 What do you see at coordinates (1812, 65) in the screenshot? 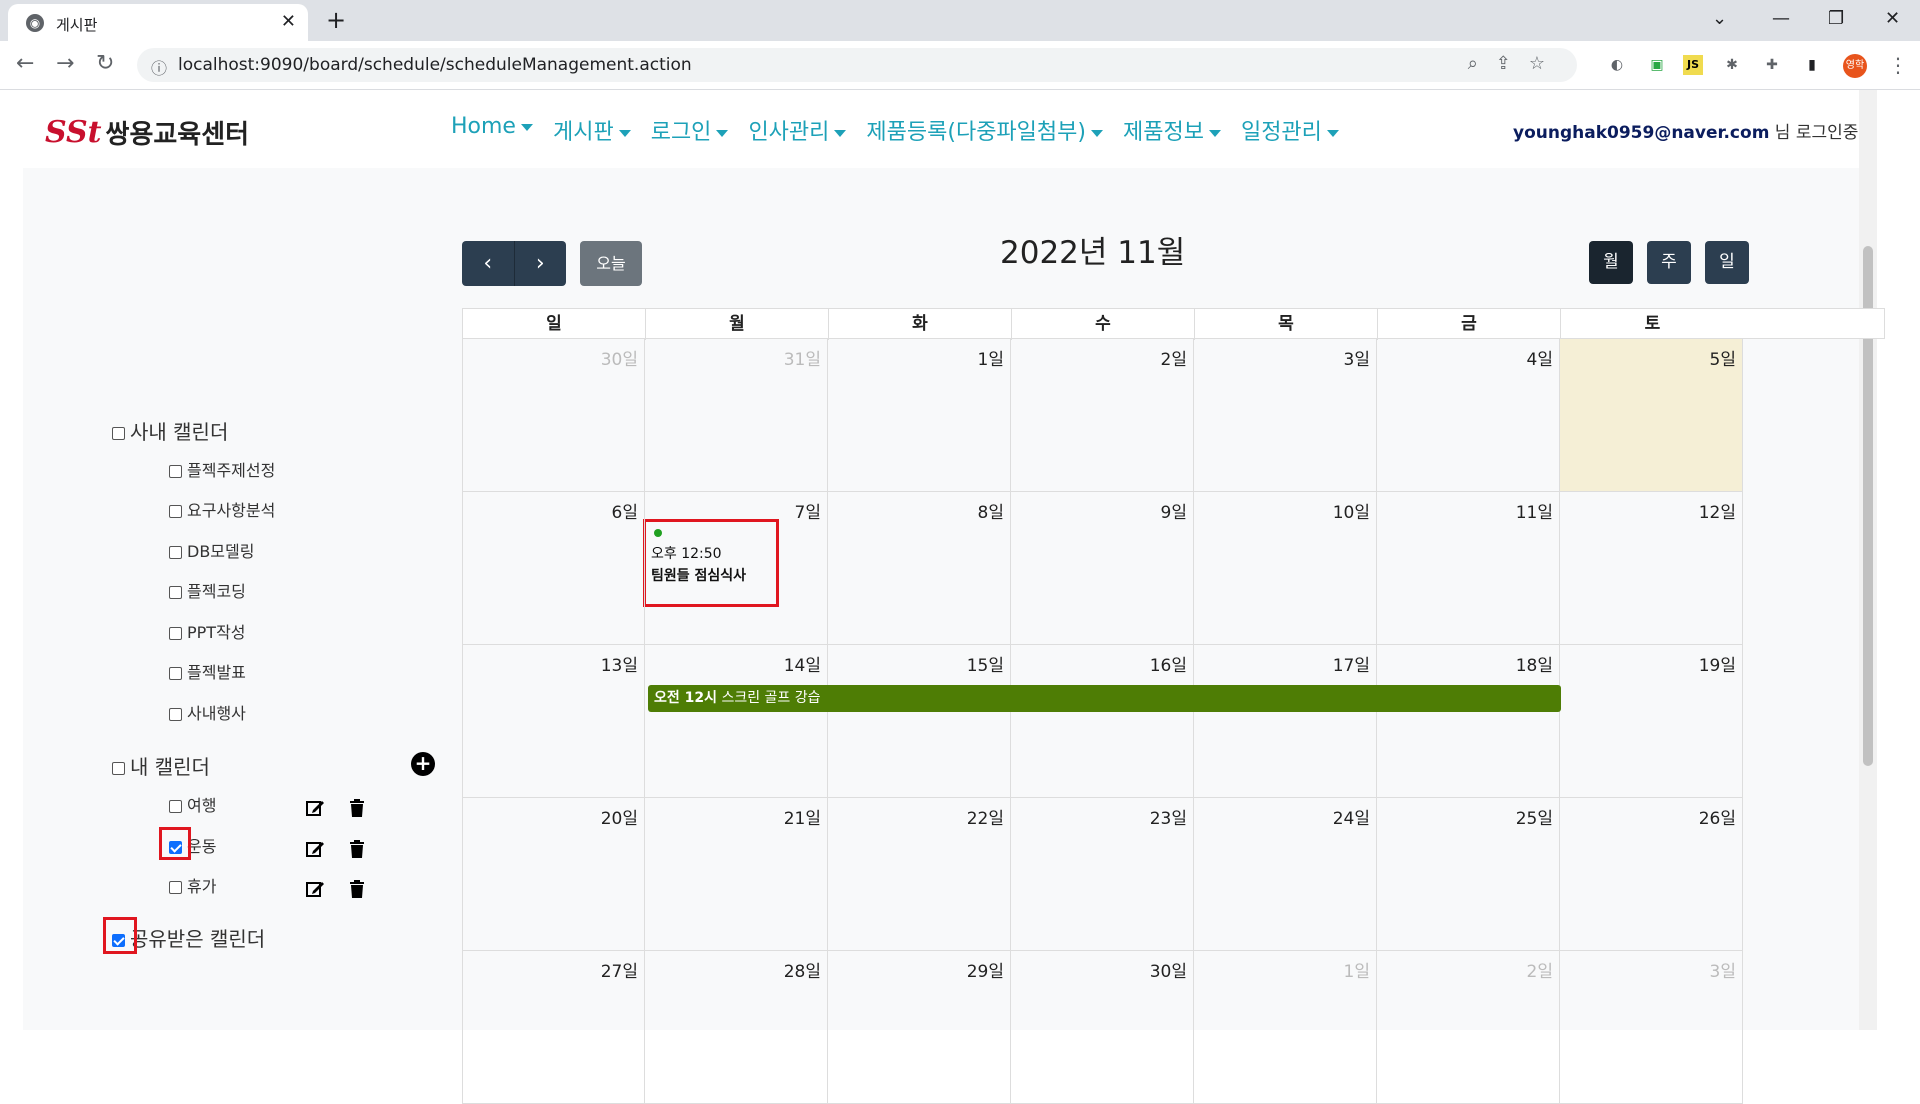
I see `side-panel-icon: ▮` at bounding box center [1812, 65].